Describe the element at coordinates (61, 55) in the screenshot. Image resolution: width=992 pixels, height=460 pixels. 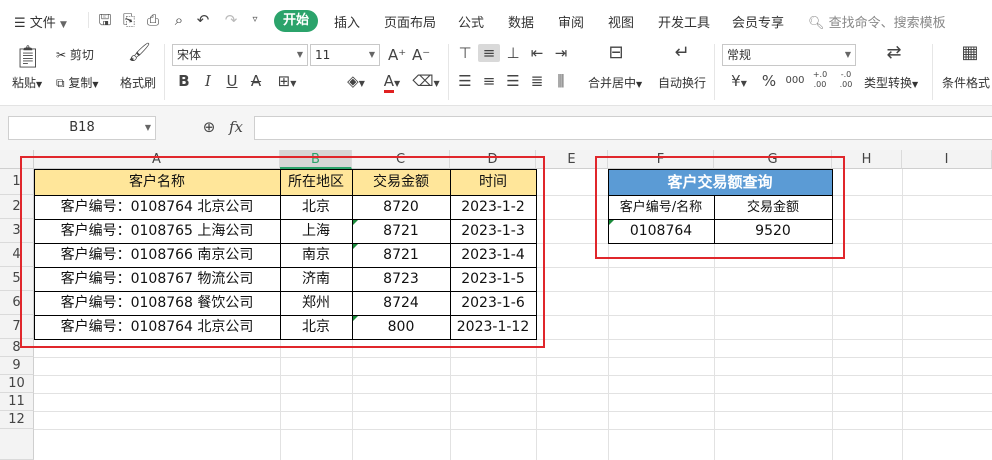
I see `scissors-icon: ✂` at that location.